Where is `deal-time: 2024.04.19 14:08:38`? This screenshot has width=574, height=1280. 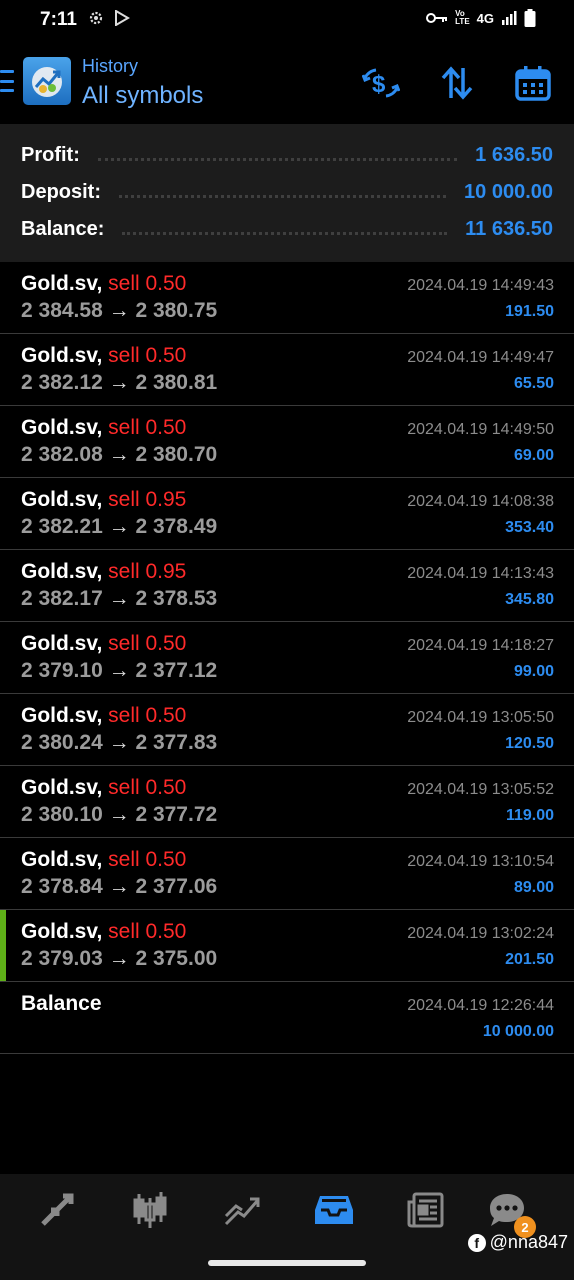
deal-time: 2024.04.19 14:08:38 is located at coordinates (480, 501).